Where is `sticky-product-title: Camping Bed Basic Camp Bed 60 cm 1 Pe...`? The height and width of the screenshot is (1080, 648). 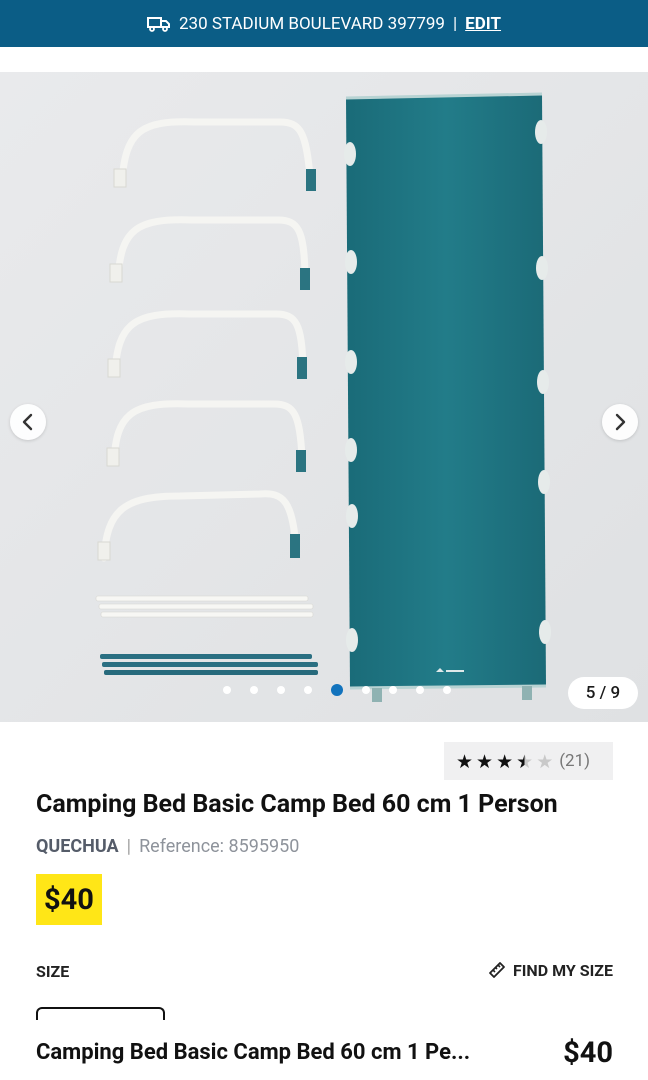
sticky-product-title: Camping Bed Basic Camp Bed 60 cm 1 Pe... is located at coordinates (253, 1052).